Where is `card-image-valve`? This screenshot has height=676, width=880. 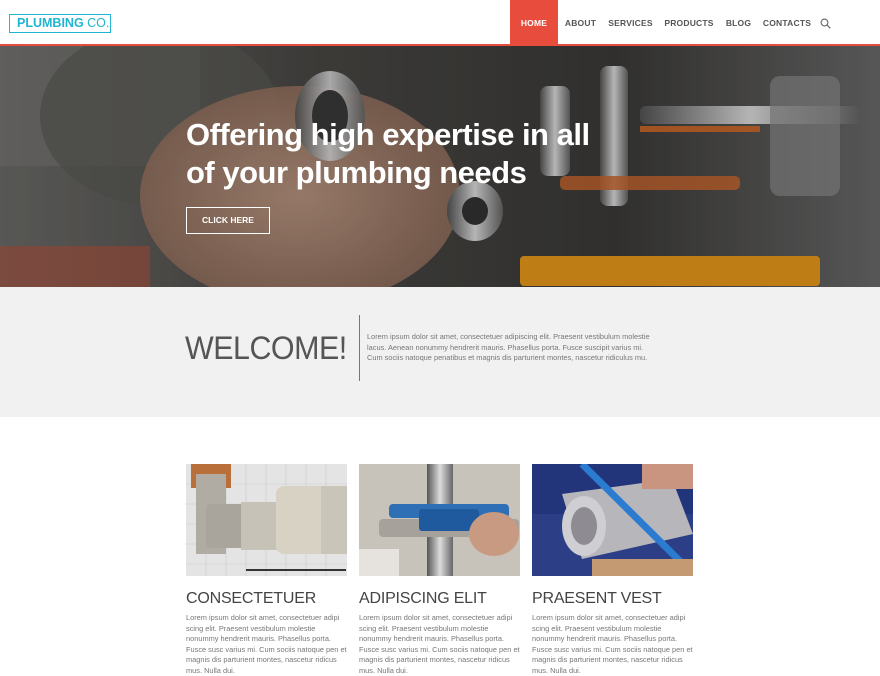 card-image-valve is located at coordinates (266, 520).